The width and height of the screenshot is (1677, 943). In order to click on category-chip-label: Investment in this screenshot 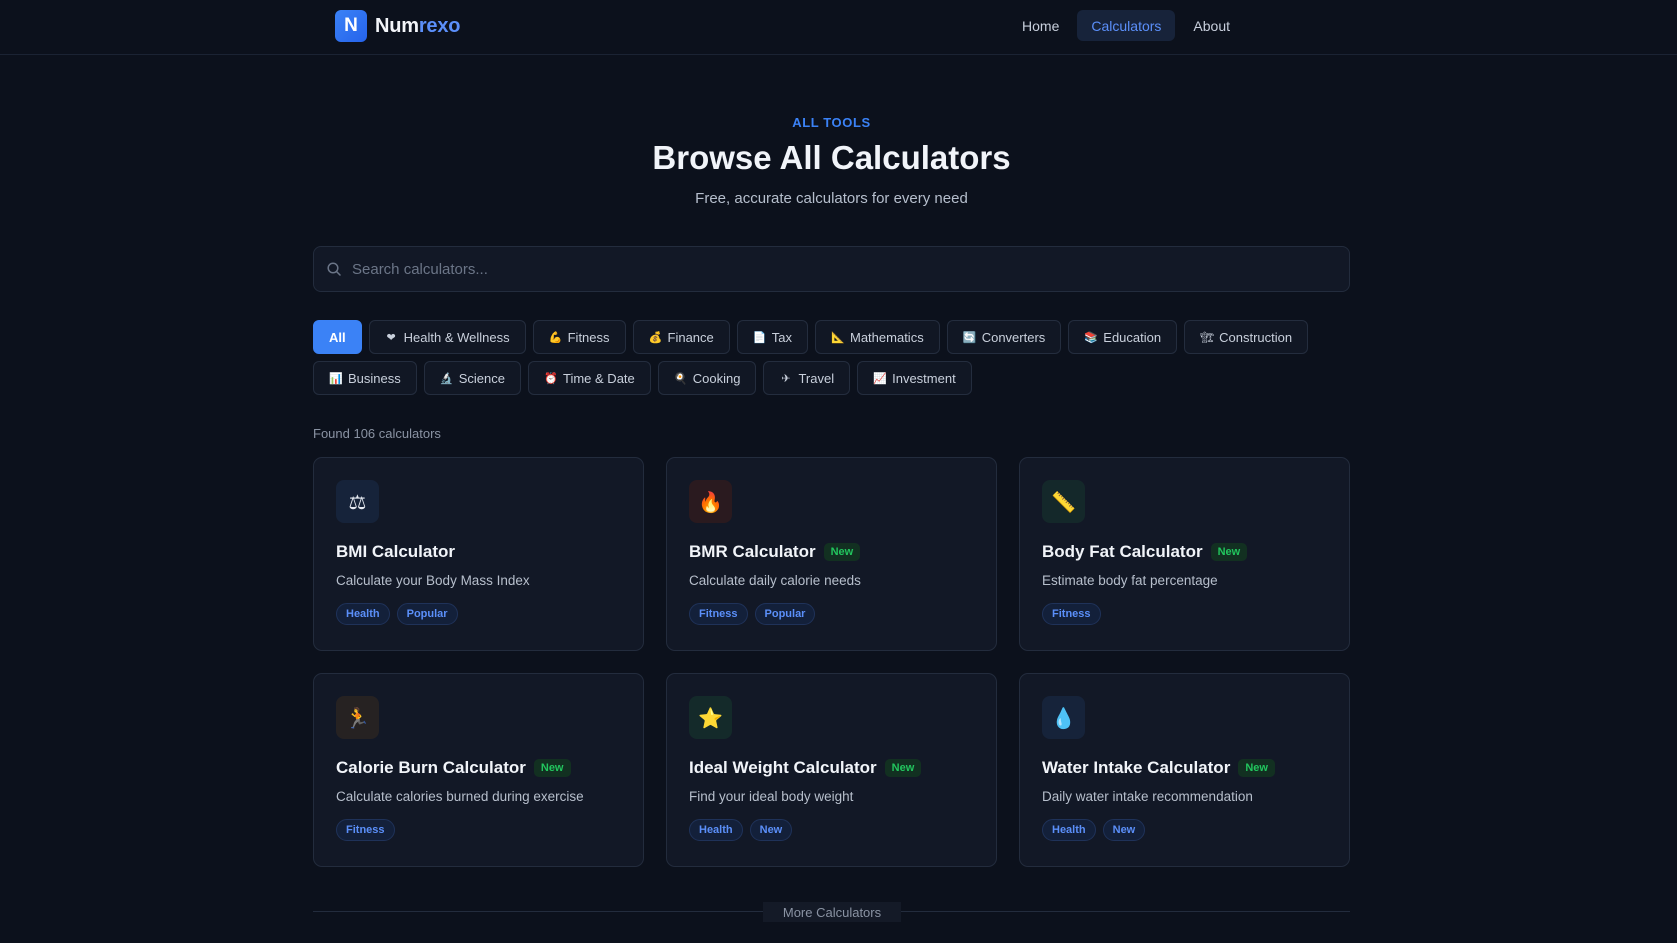, I will do `click(924, 378)`.